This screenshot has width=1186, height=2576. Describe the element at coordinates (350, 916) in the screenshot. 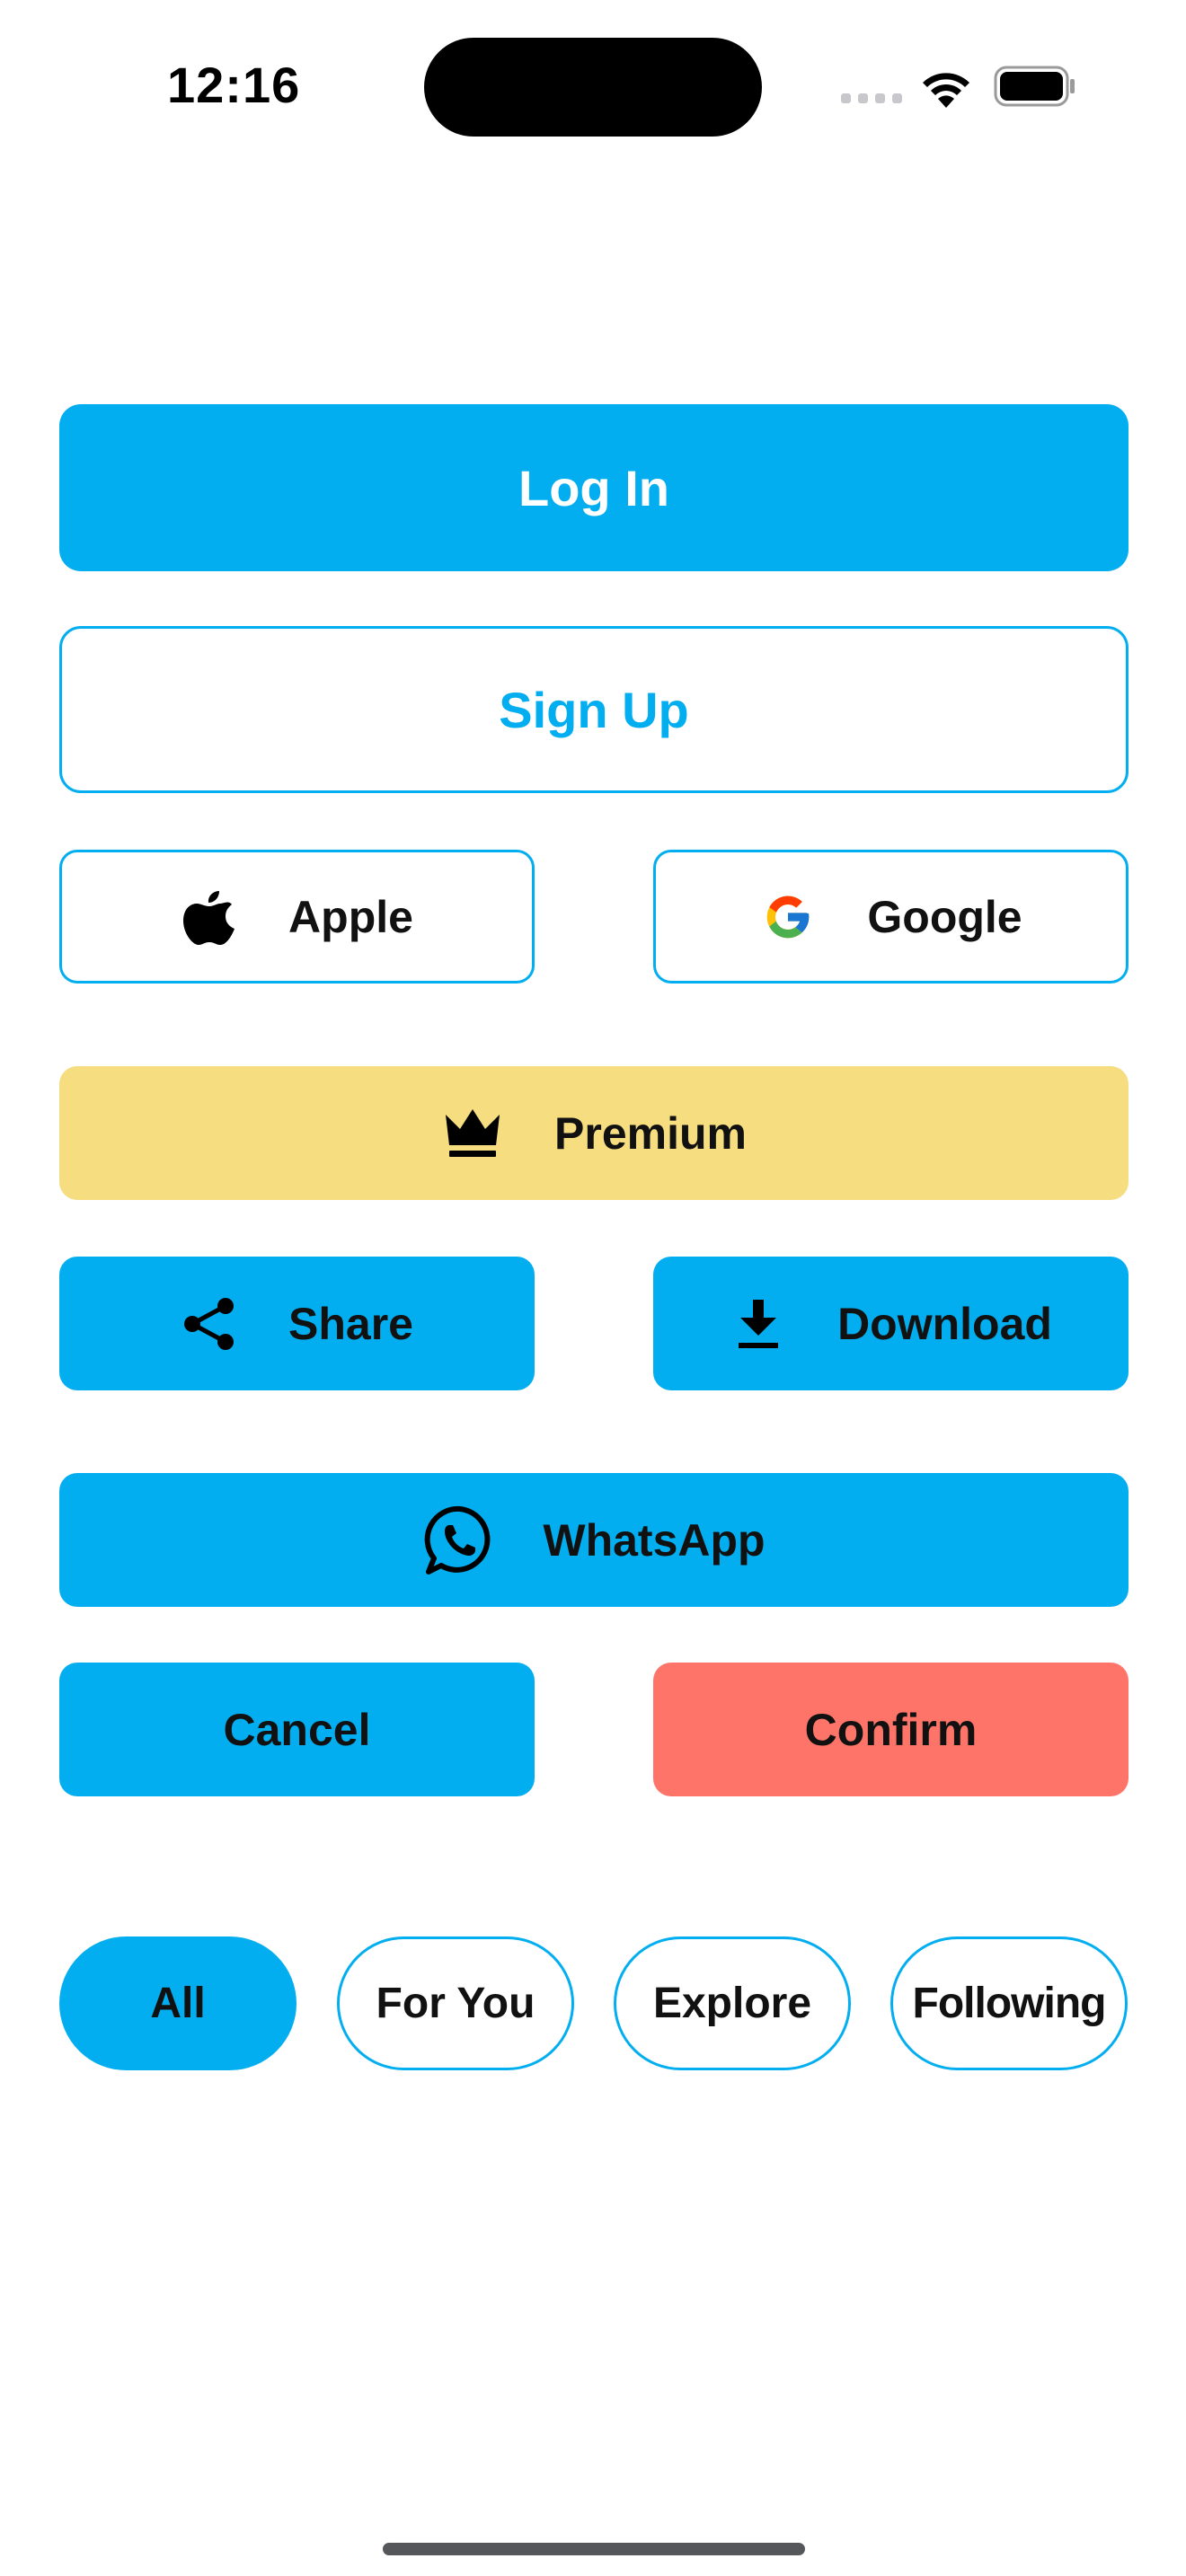

I see `apple-button-label: Apple` at that location.